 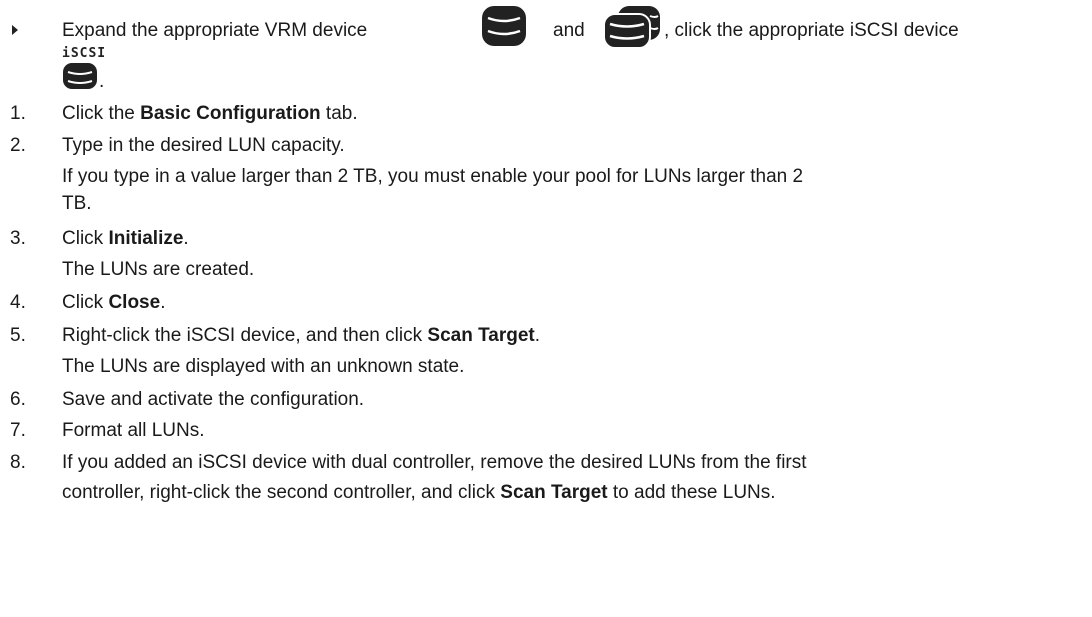 What do you see at coordinates (18, 335) in the screenshot?
I see `step-number: 5.` at bounding box center [18, 335].